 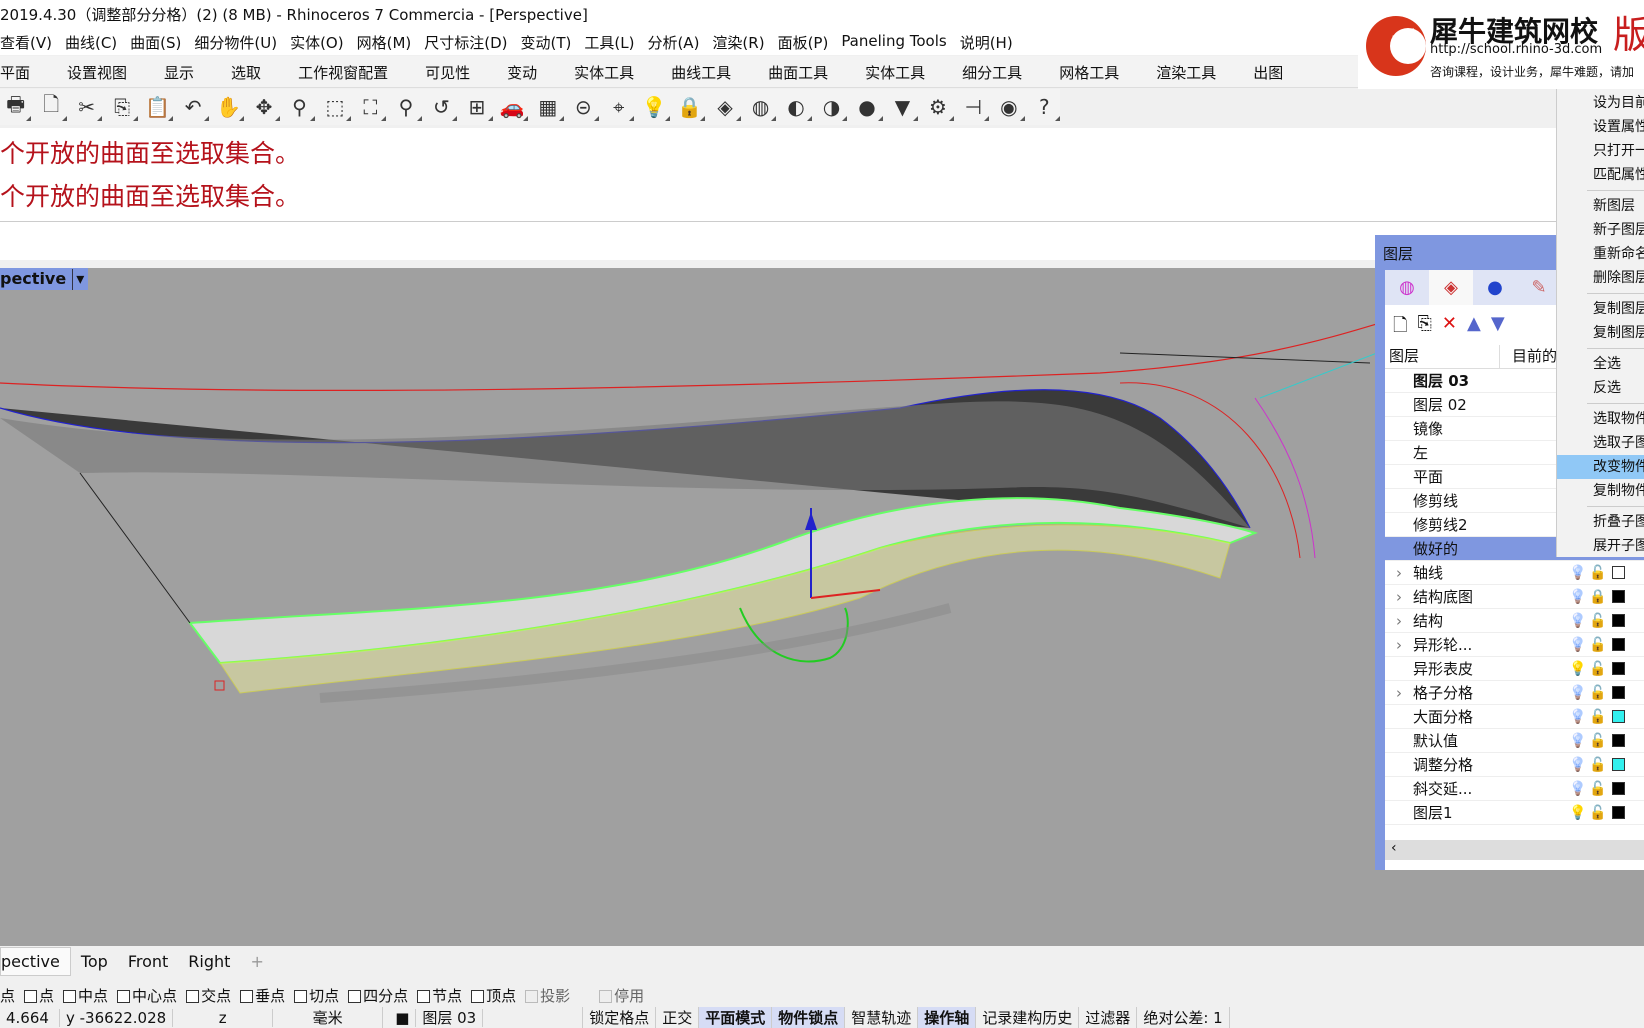 I want to click on menu-item: 曲面(S), so click(x=155, y=43).